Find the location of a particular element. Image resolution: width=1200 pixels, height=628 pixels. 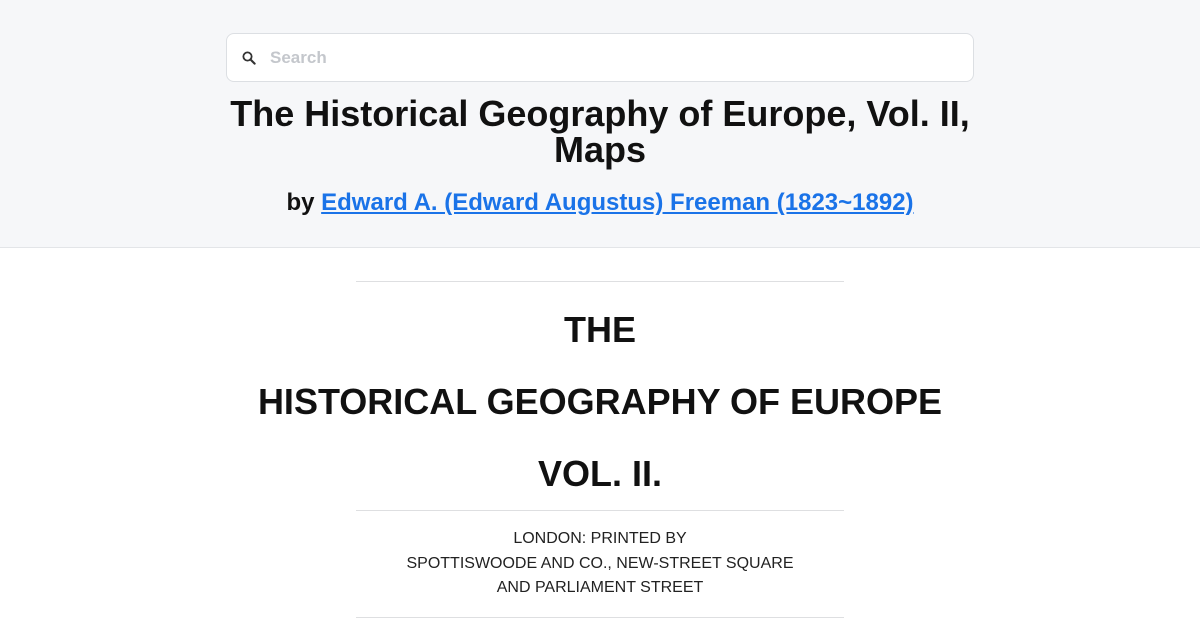

cover-title-volume: VOL. II. is located at coordinates (599, 473).